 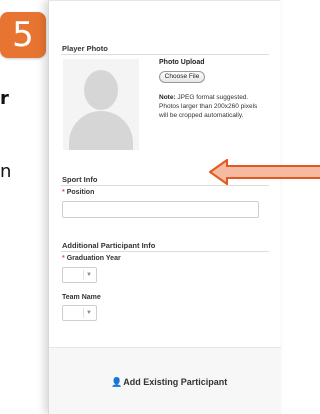 I want to click on position-label: * Position, so click(x=78, y=192).